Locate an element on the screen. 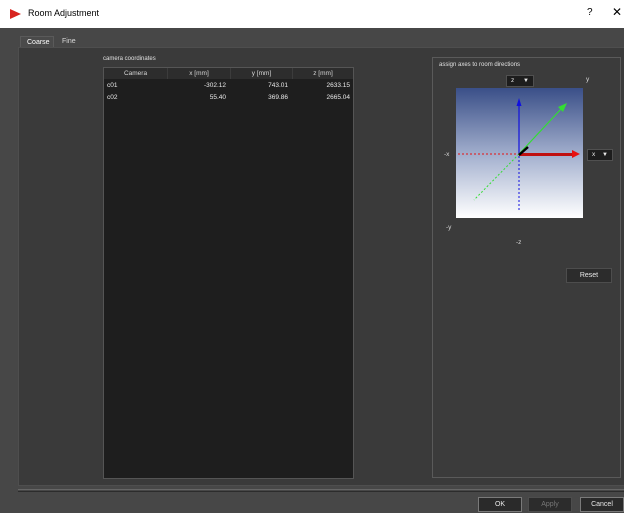  close-button: ✕ is located at coordinates (617, 12).